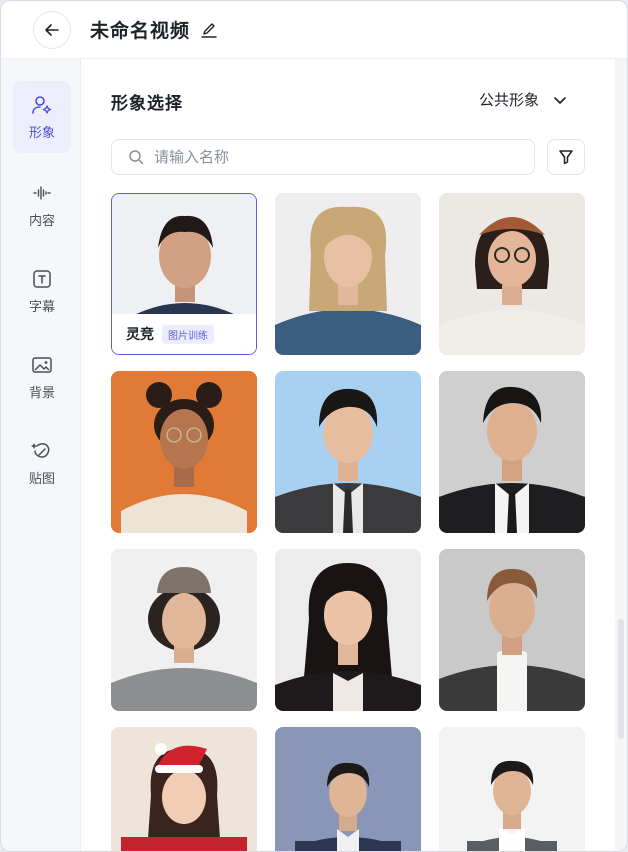 The height and width of the screenshot is (852, 628). I want to click on arrow-left-icon, so click(52, 29).